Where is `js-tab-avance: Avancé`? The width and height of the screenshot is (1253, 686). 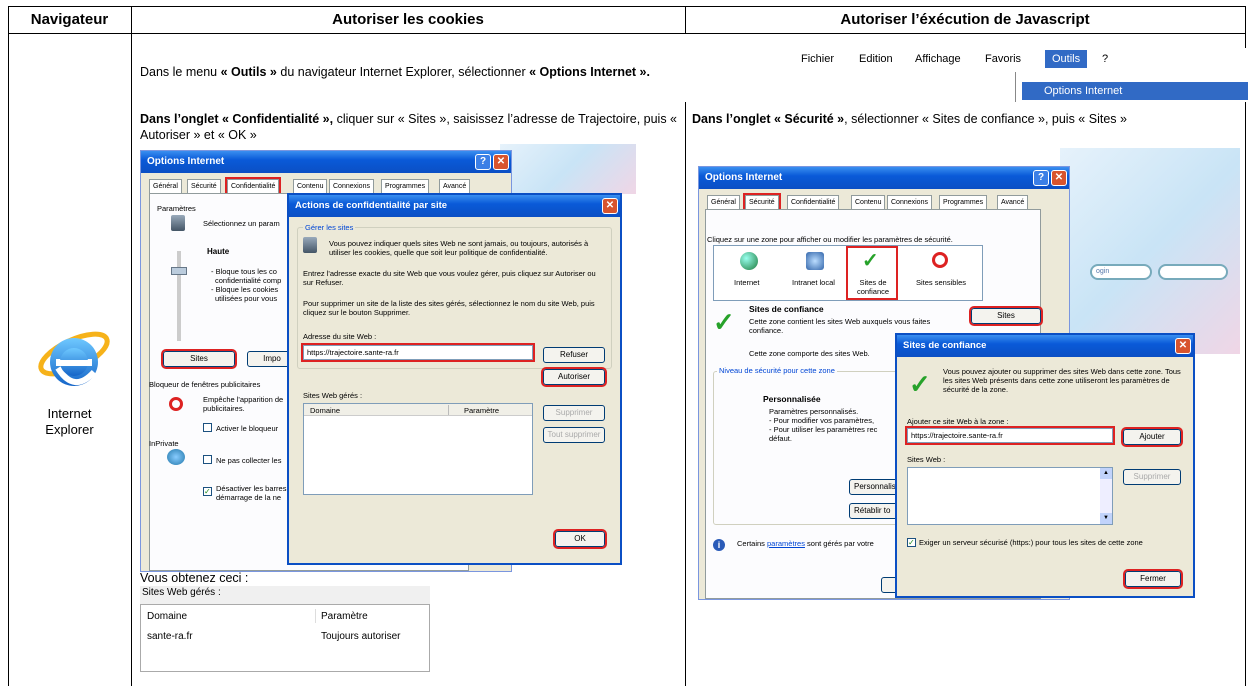
js-tab-avance: Avancé is located at coordinates (1013, 202).